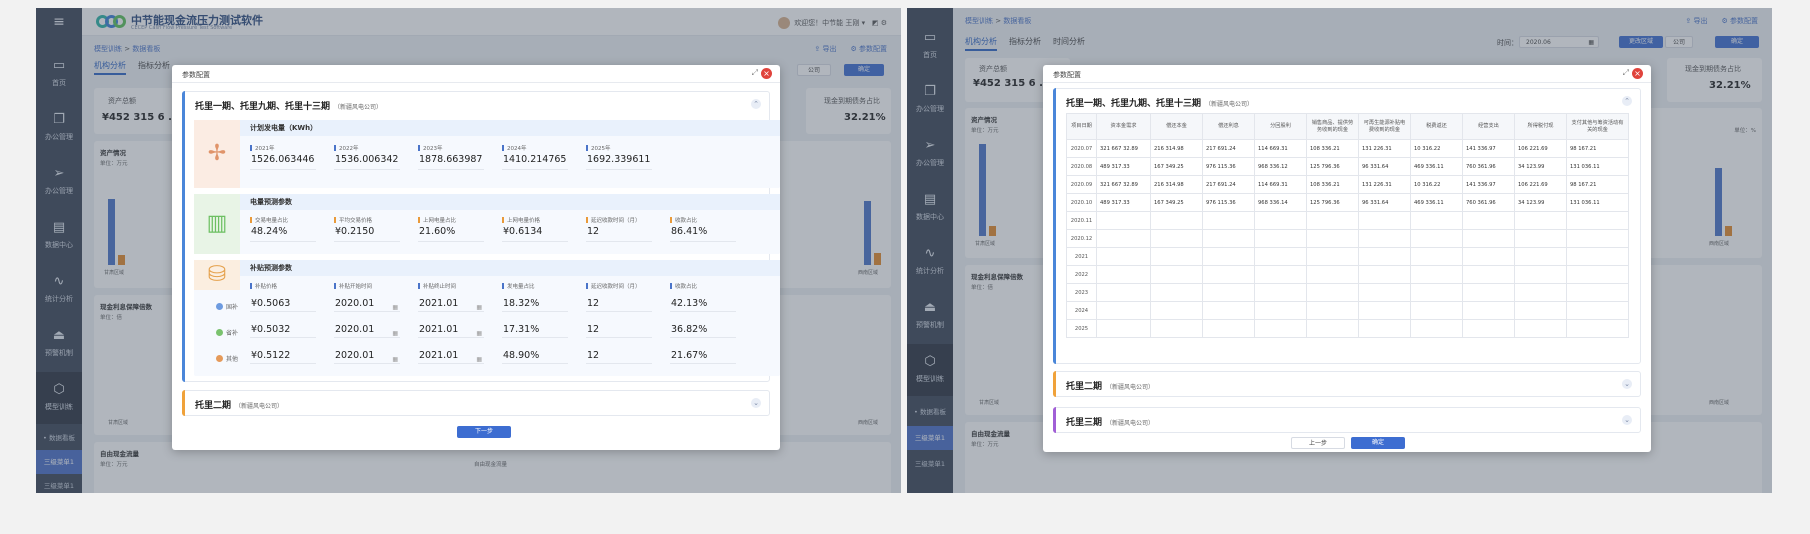  Describe the element at coordinates (1123, 202) in the screenshot. I see `table-cell: 489 317.33` at that location.